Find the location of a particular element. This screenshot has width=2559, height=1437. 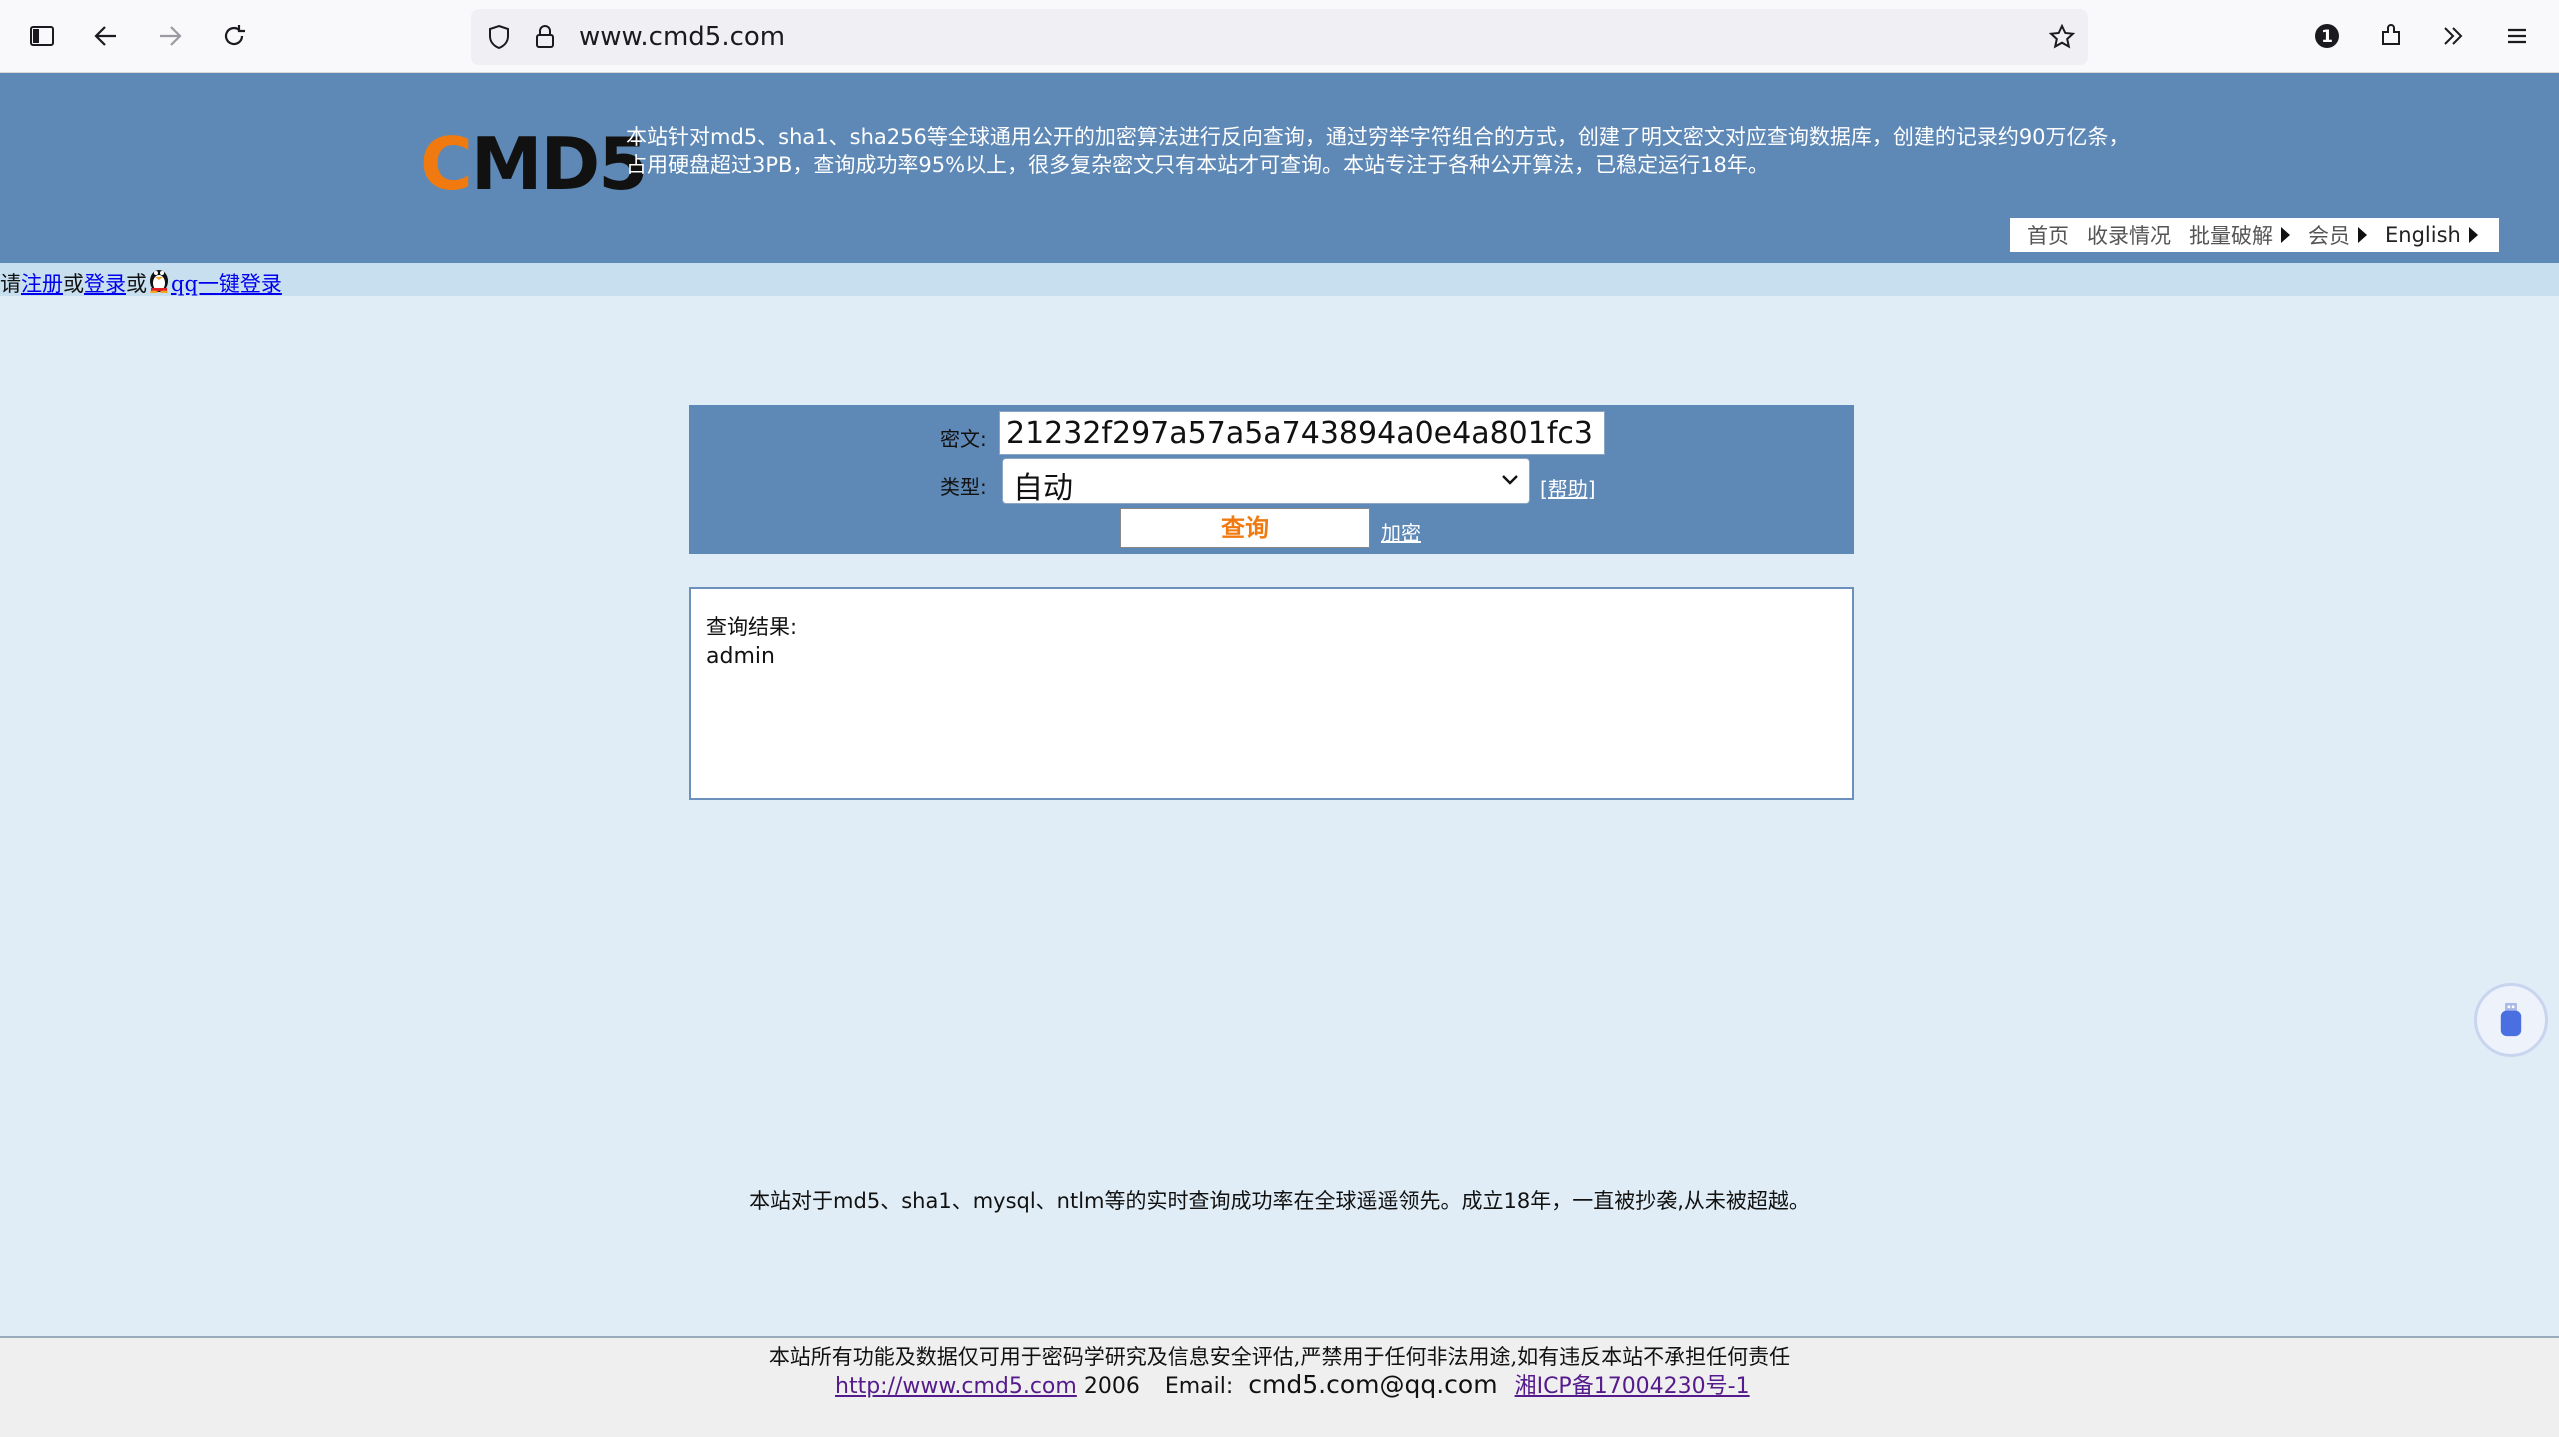

type-label: 类型: is located at coordinates (963, 487).